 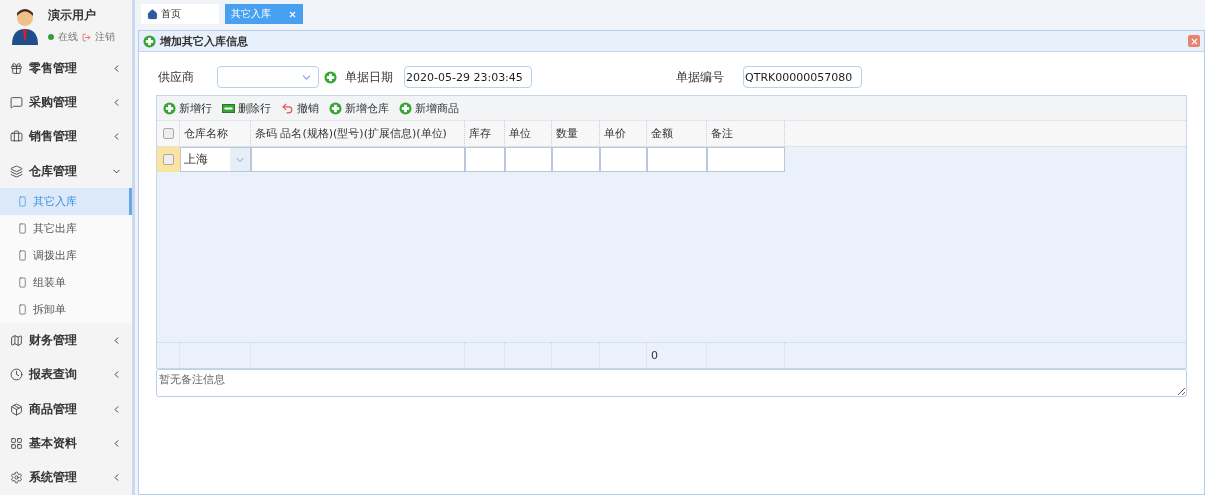 What do you see at coordinates (105, 37) in the screenshot?
I see `logout-link: 注销` at bounding box center [105, 37].